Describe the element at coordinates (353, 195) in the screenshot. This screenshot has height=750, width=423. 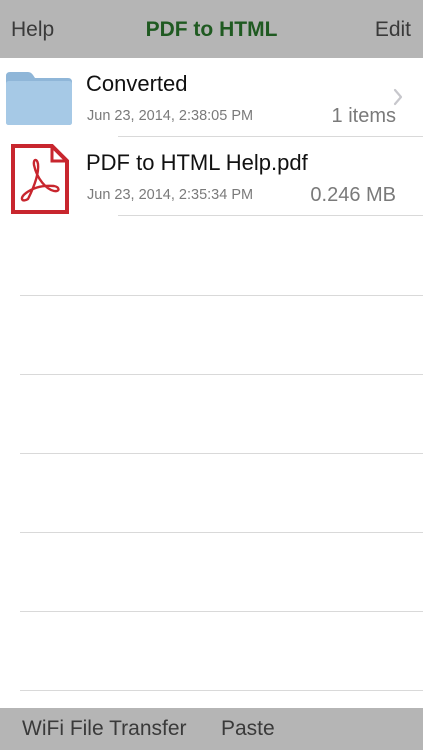
I see `file-size: 0.246 MB` at that location.